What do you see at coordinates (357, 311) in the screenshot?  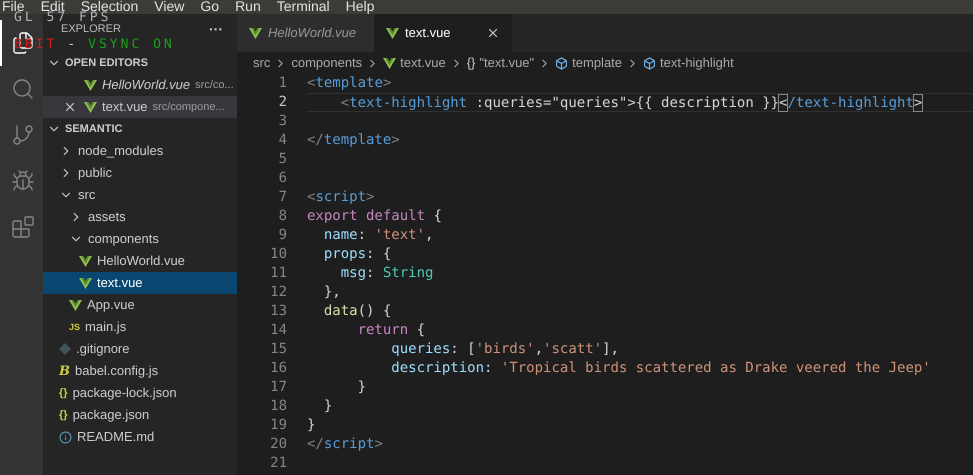 I see `code-line: data() {` at bounding box center [357, 311].